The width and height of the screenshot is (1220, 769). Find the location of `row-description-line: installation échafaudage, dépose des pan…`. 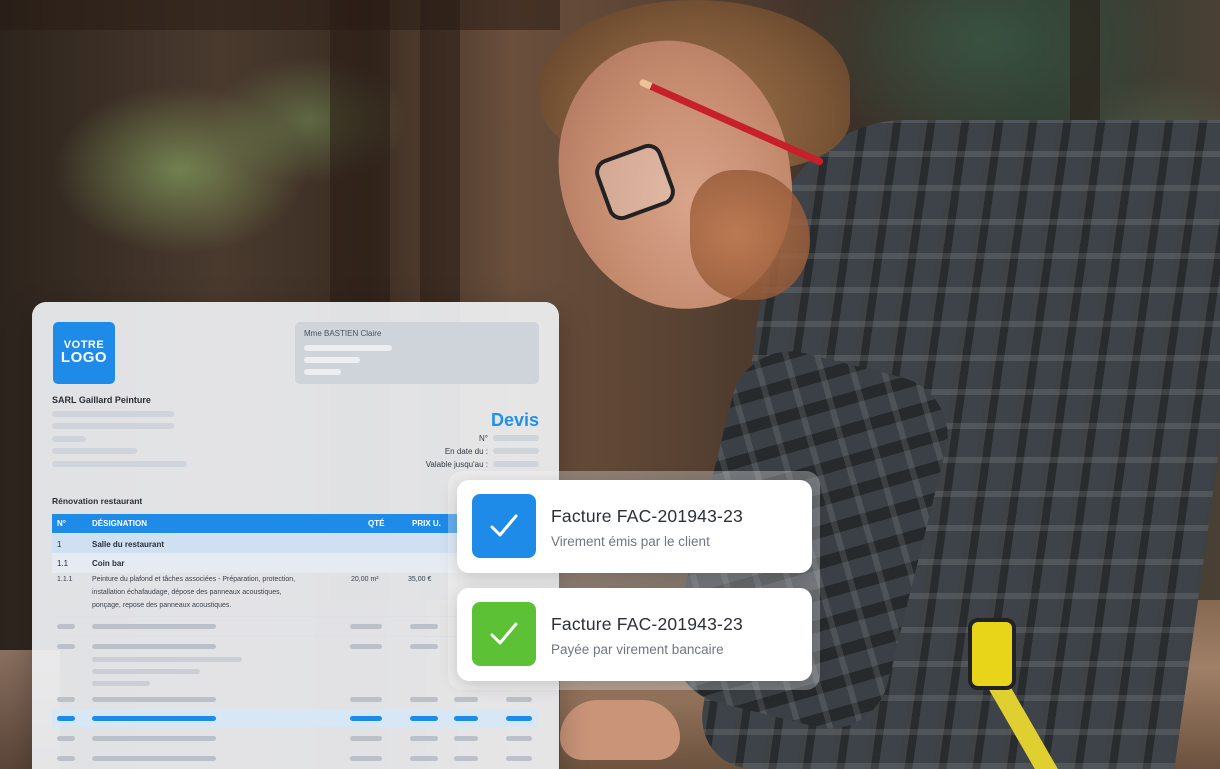

row-description-line: installation échafaudage, dépose des pan… is located at coordinates (187, 592).